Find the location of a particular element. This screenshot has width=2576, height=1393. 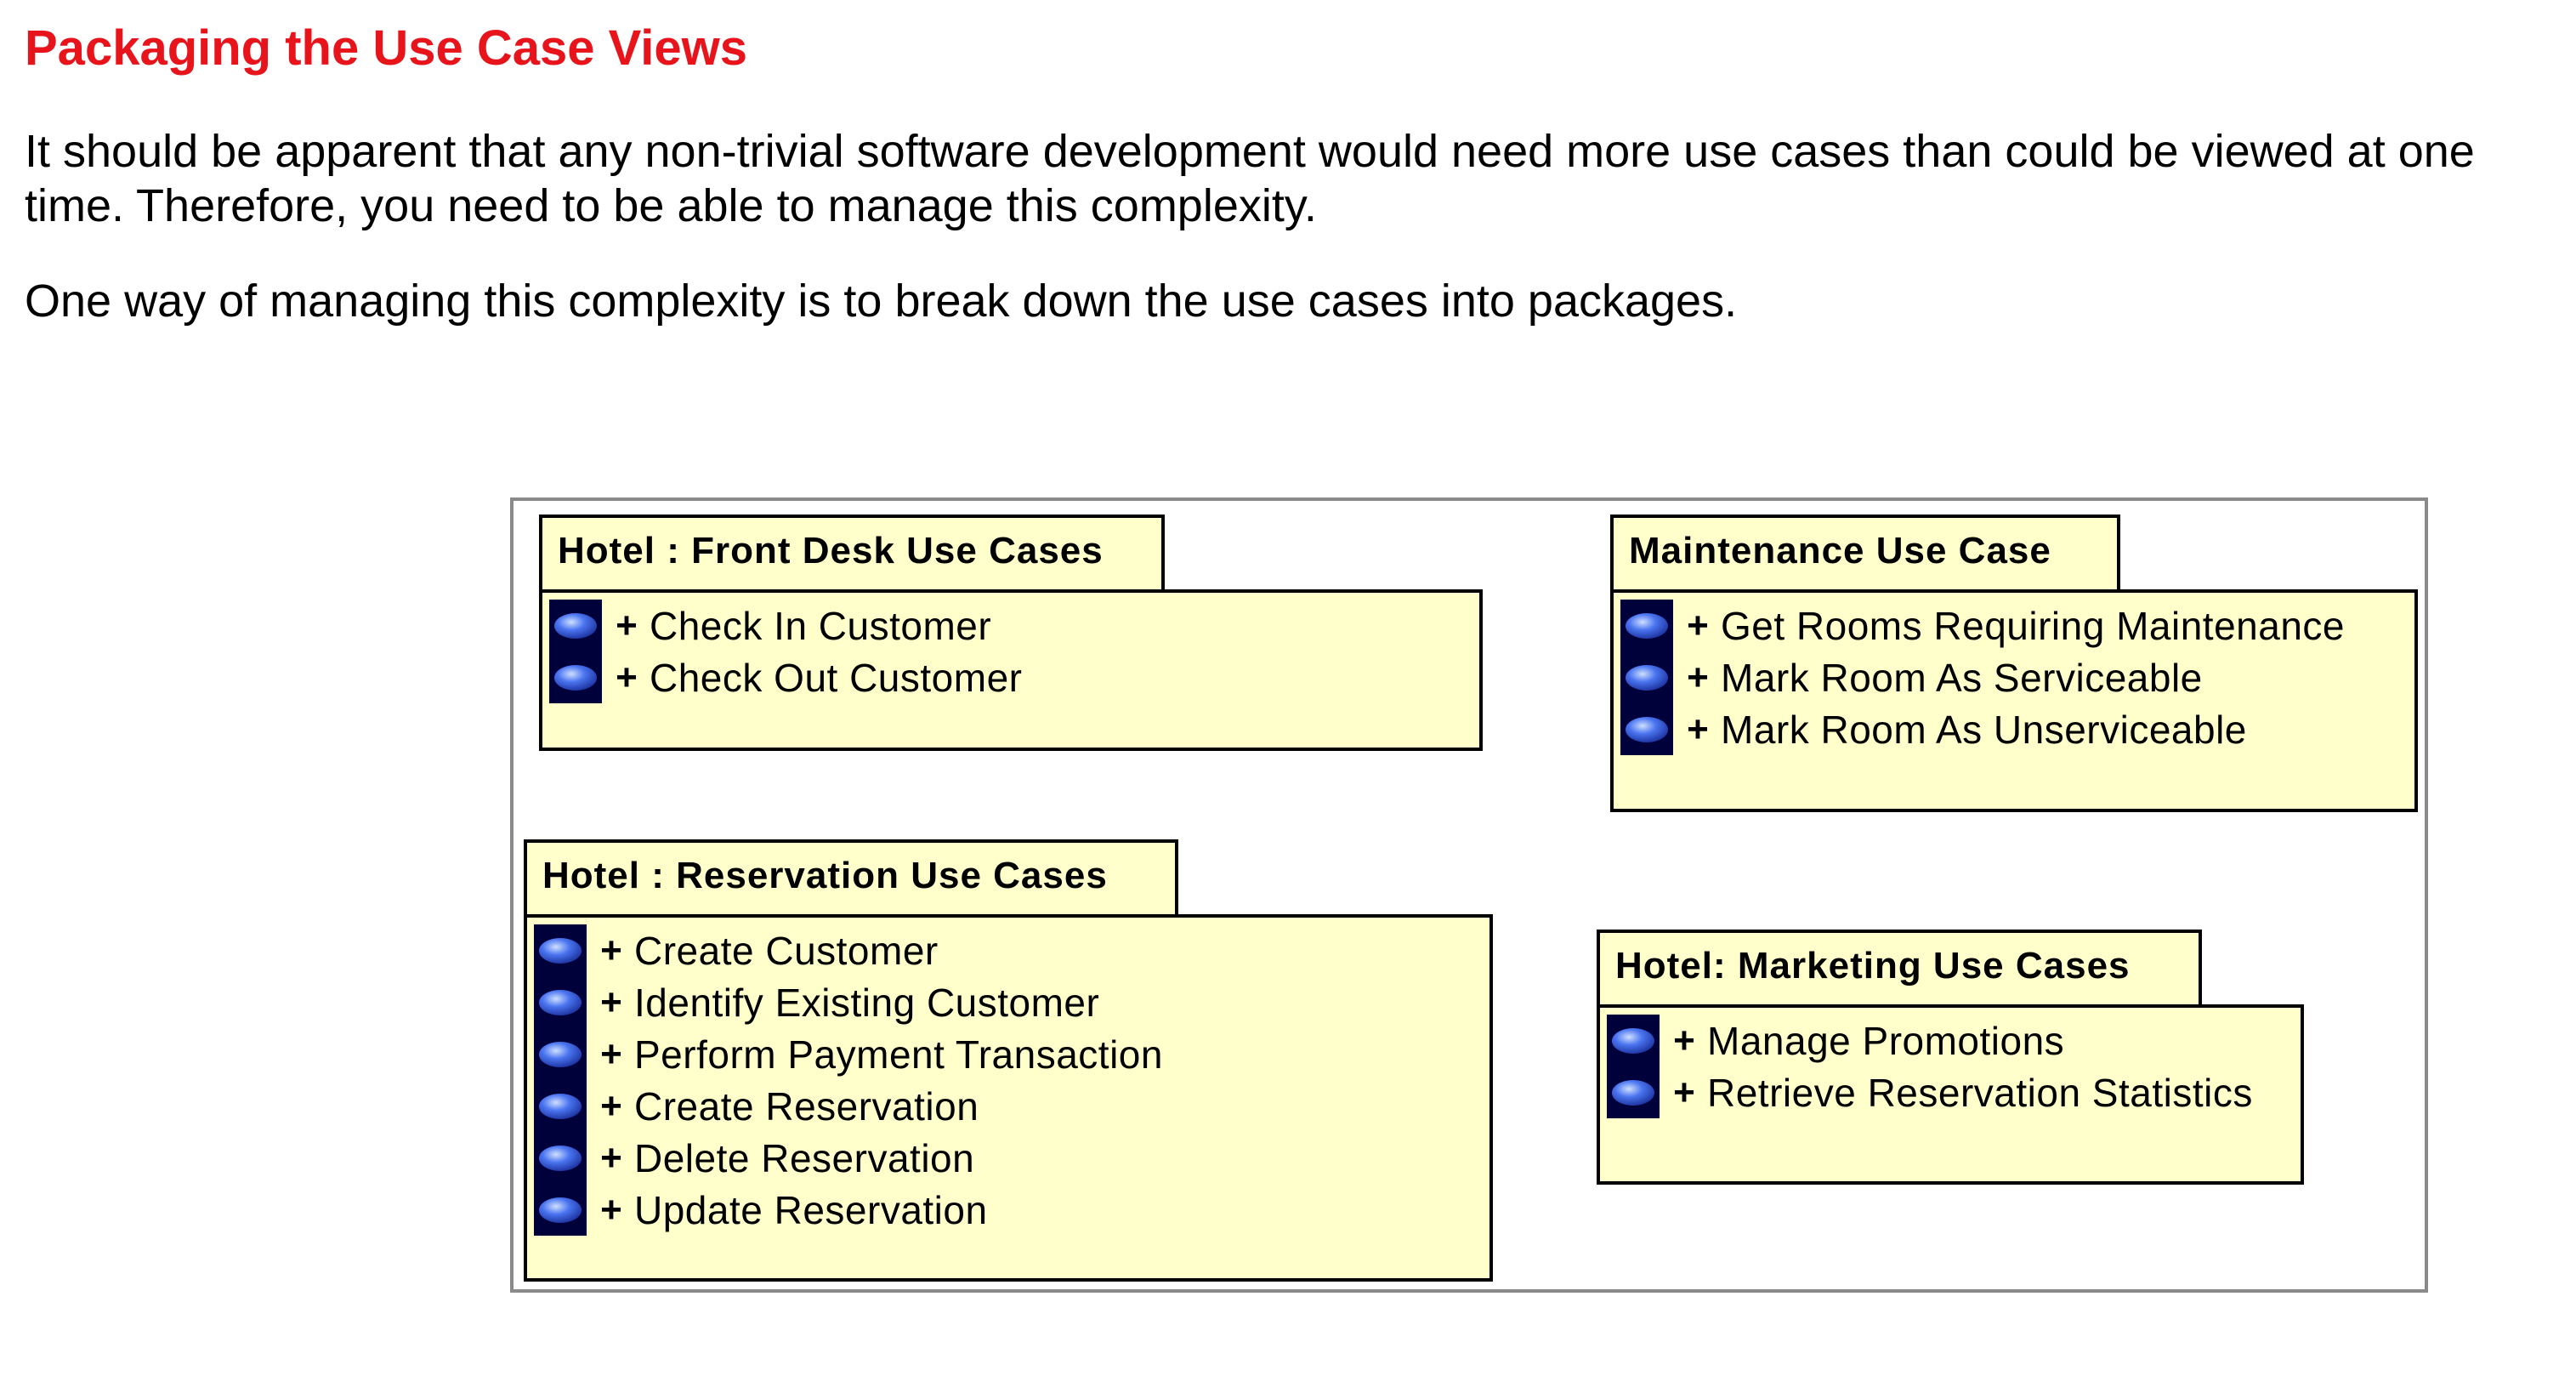

use-case-label: Mark Room As Unserviceable is located at coordinates (1984, 729).